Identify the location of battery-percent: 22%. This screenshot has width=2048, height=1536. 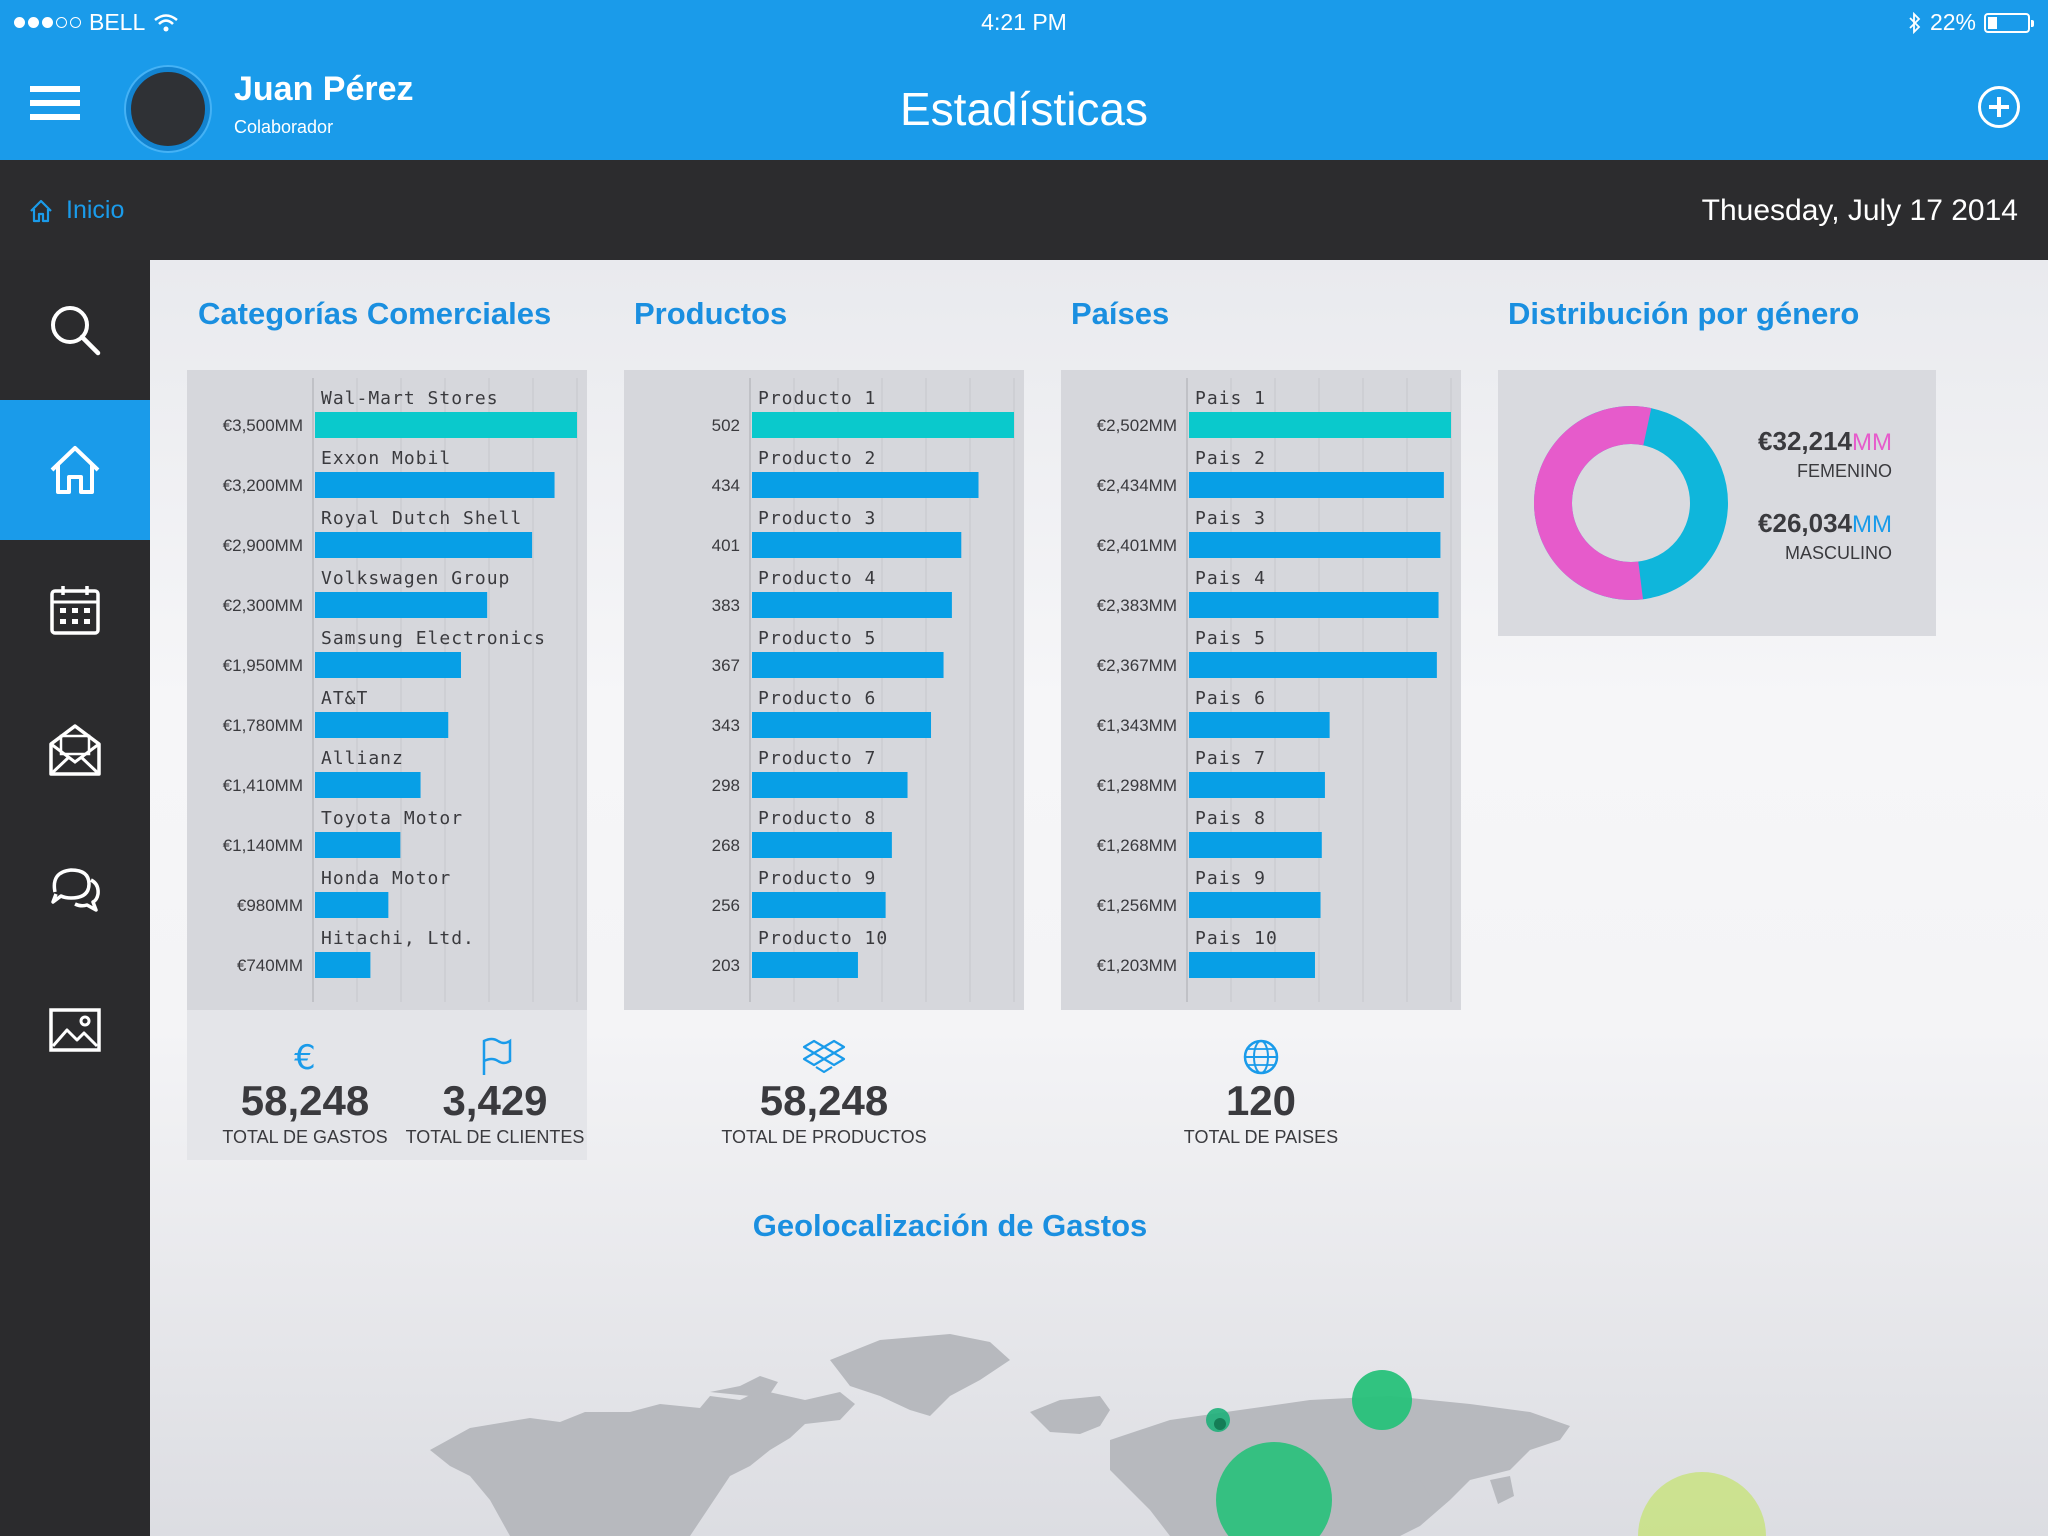
(1952, 22).